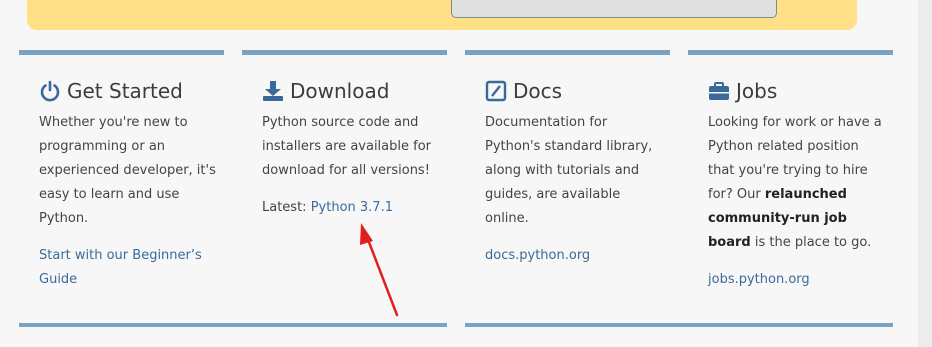 This screenshot has width=932, height=347. Describe the element at coordinates (925, 173) in the screenshot. I see `scrollbar` at that location.